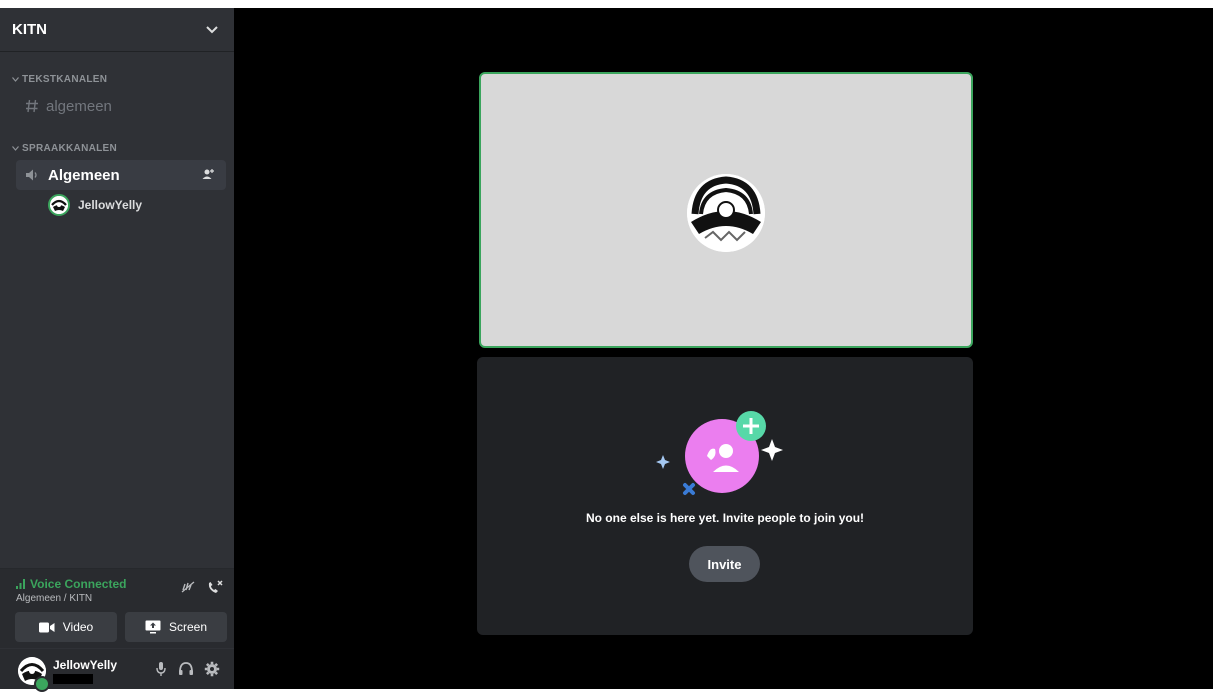 Image resolution: width=1213 pixels, height=692 pixels. I want to click on hash-icon, so click(32, 106).